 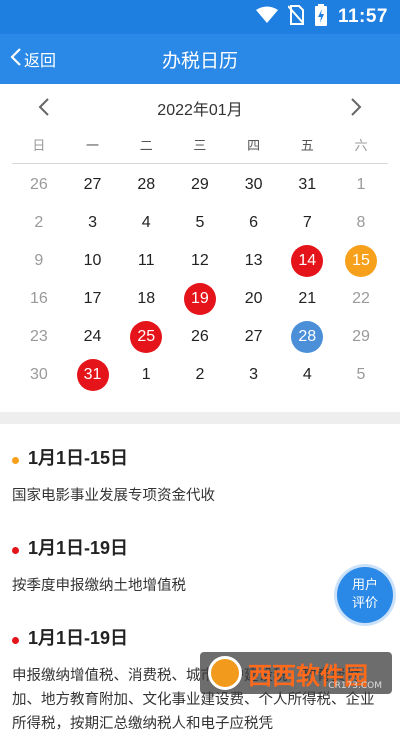 What do you see at coordinates (39, 337) in the screenshot?
I see `calendar-day: 23` at bounding box center [39, 337].